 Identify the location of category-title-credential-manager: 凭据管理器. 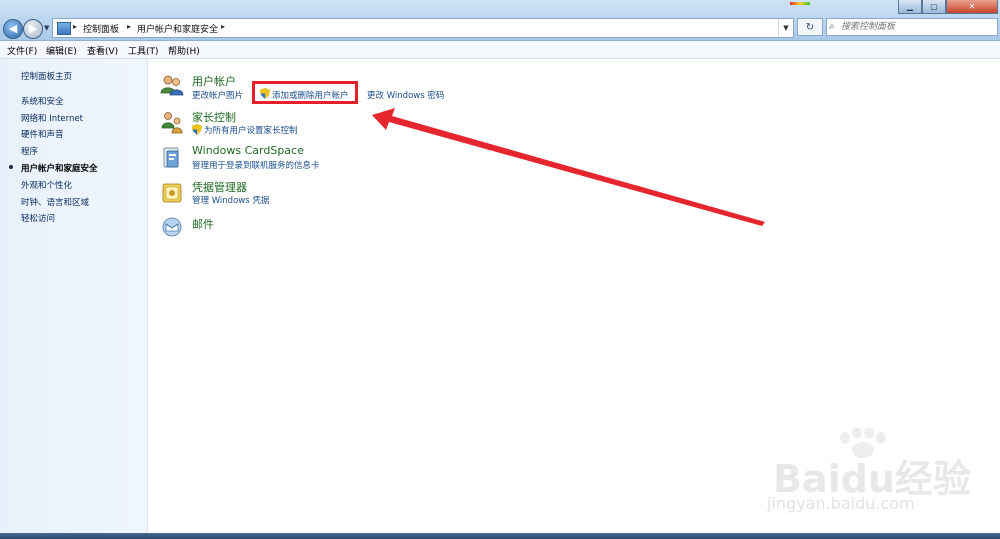
(219, 187).